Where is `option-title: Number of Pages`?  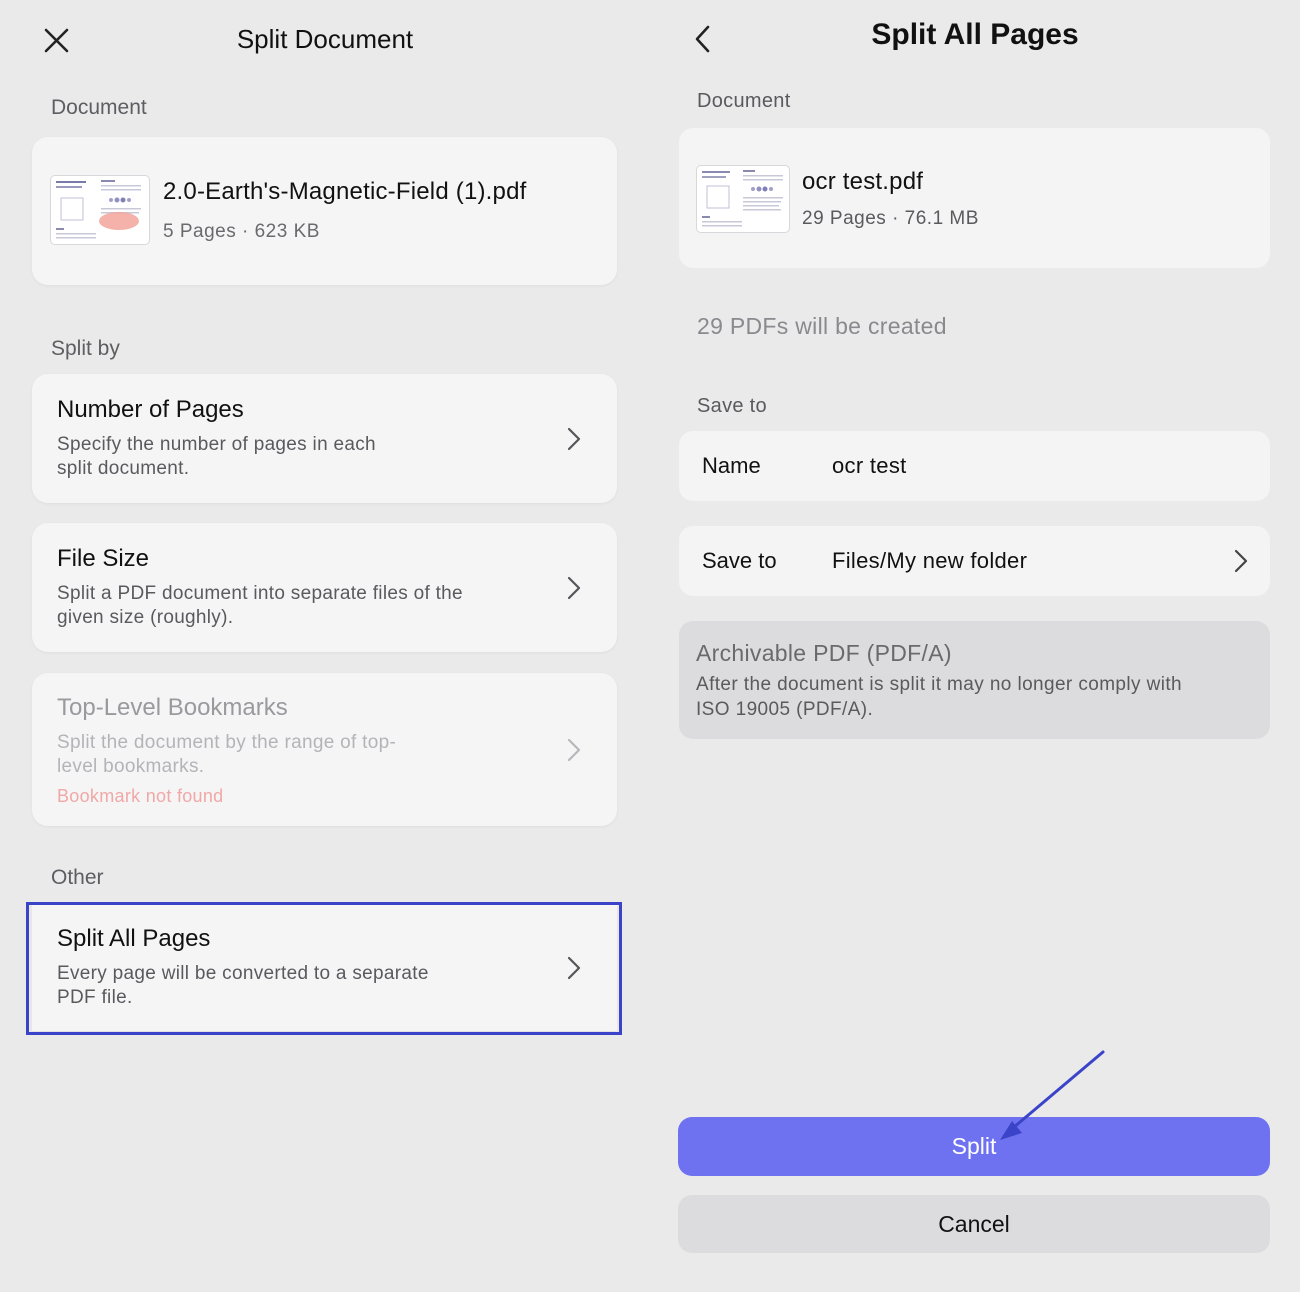 option-title: Number of Pages is located at coordinates (150, 409).